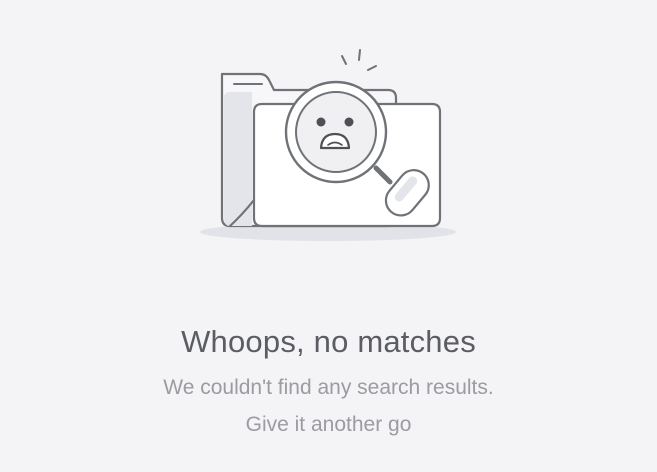 The height and width of the screenshot is (472, 657). Describe the element at coordinates (328, 387) in the screenshot. I see `no-results-message-line1: We couldn't find any search results.` at that location.